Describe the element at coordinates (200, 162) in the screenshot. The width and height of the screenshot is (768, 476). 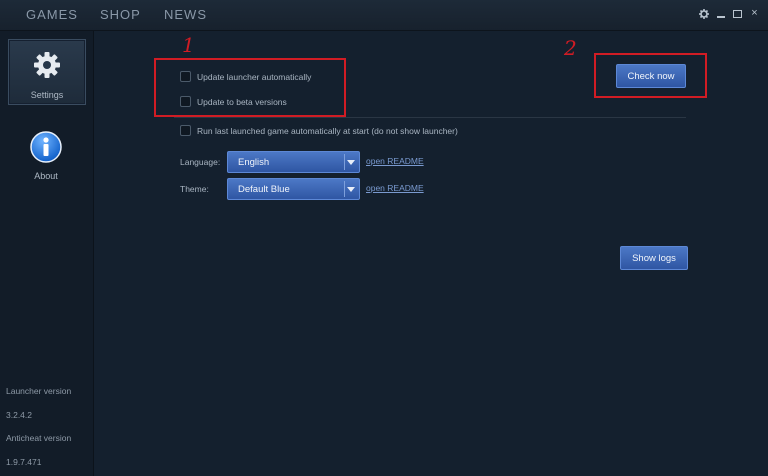
I see `language-label: Language:` at that location.